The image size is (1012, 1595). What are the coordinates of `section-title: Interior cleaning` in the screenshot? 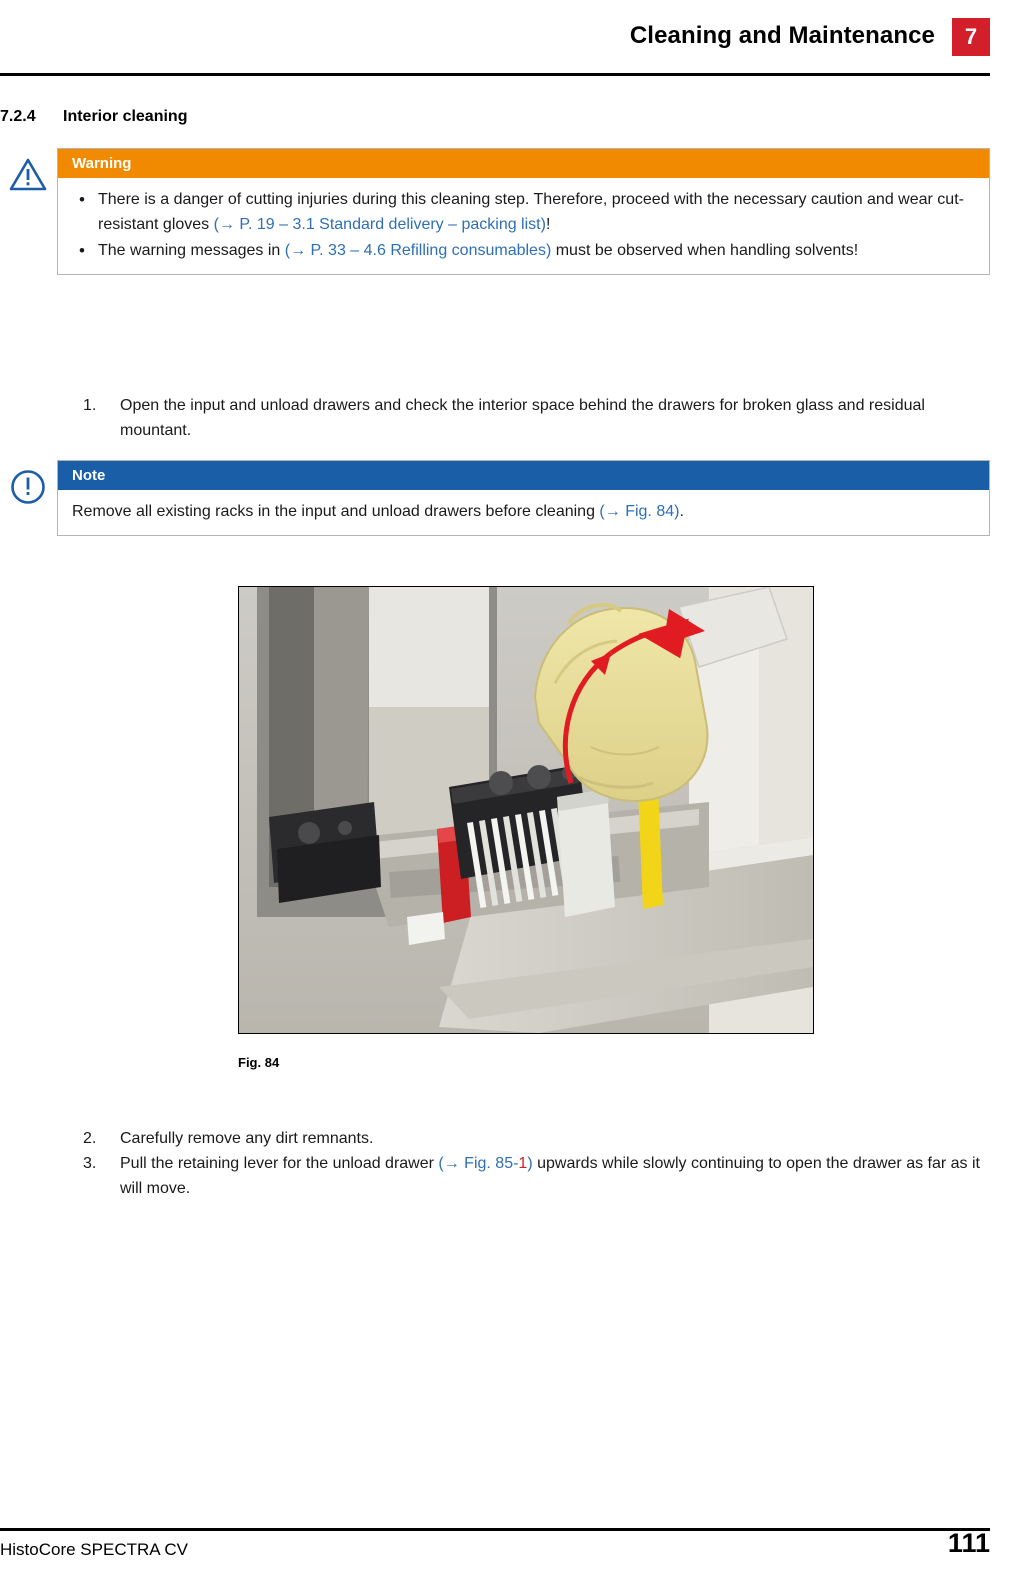 It's located at (125, 116).